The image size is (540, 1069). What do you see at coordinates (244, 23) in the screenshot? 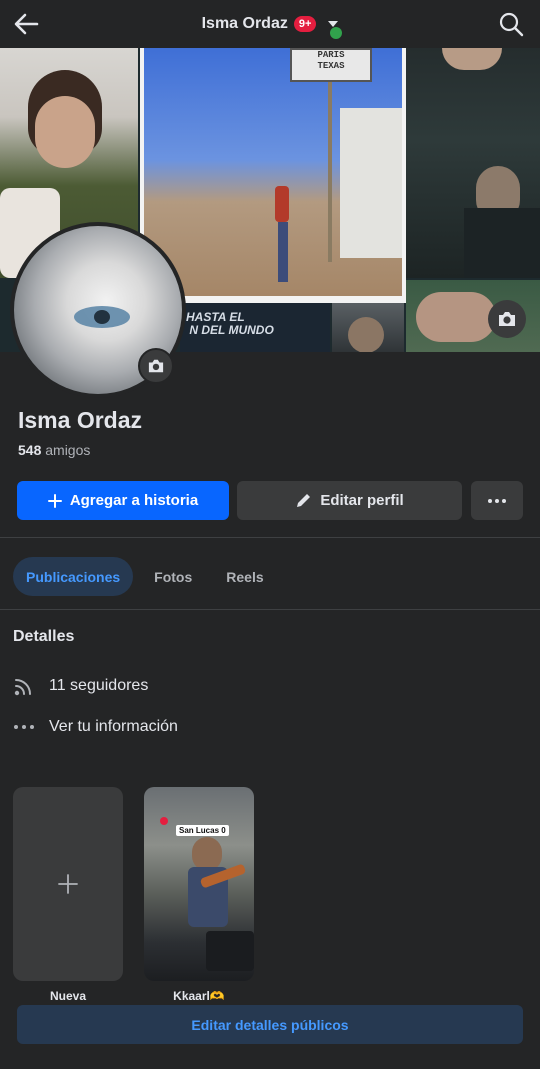
I see `page-title: Isma Ordaz` at bounding box center [244, 23].